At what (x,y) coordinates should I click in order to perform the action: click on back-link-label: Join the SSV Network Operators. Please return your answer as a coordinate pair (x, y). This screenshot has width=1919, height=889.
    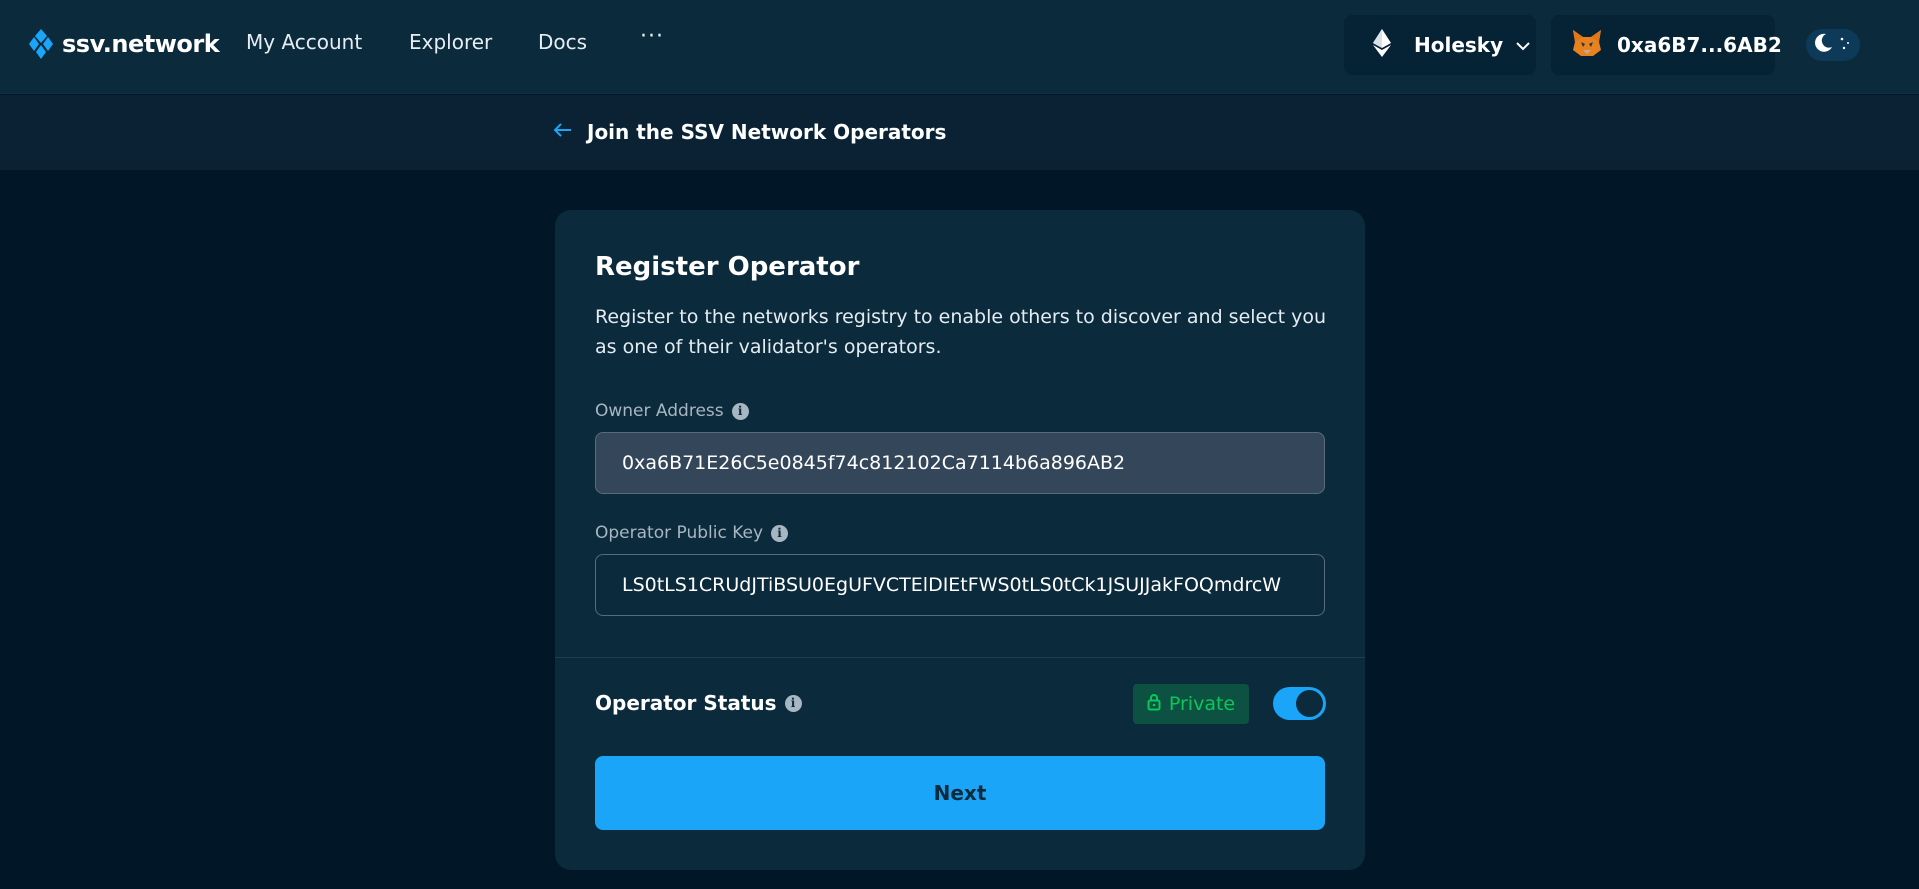
    Looking at the image, I should click on (767, 132).